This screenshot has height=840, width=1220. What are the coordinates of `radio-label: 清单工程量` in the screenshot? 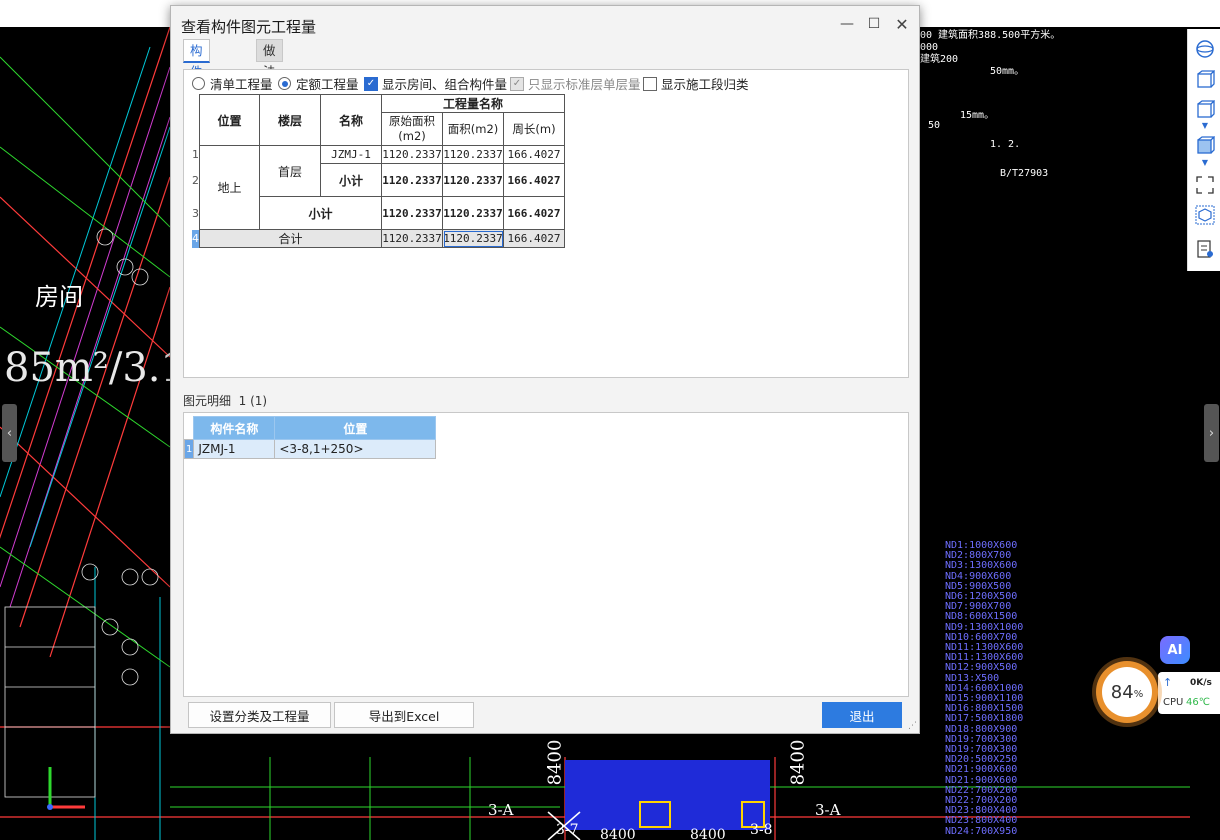 It's located at (241, 84).